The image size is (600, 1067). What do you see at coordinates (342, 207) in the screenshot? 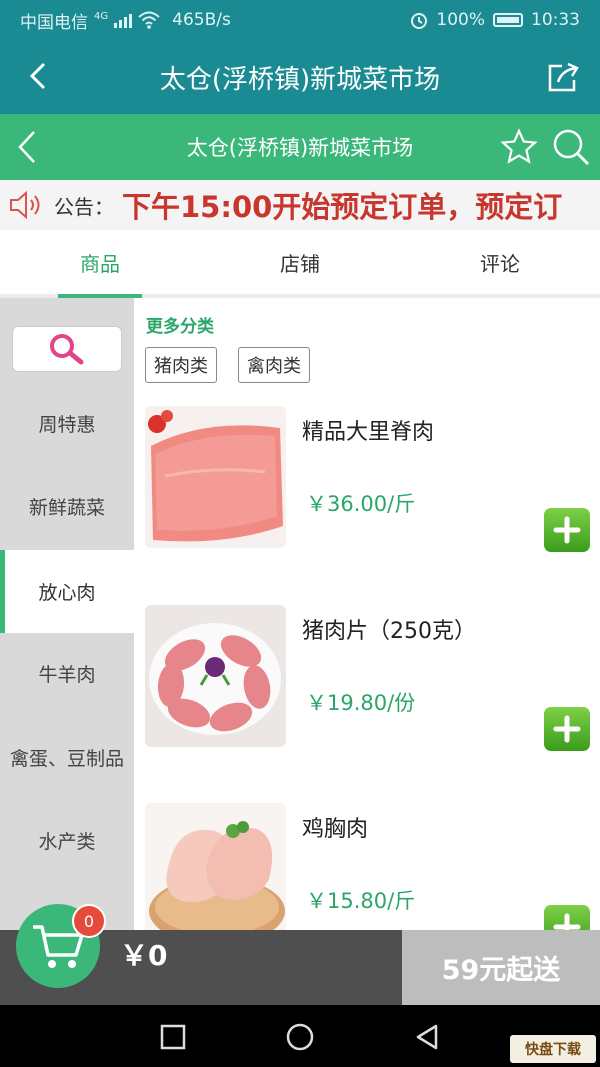
I see `notice-text: 下午15:00开始预定订单，预定订` at bounding box center [342, 207].